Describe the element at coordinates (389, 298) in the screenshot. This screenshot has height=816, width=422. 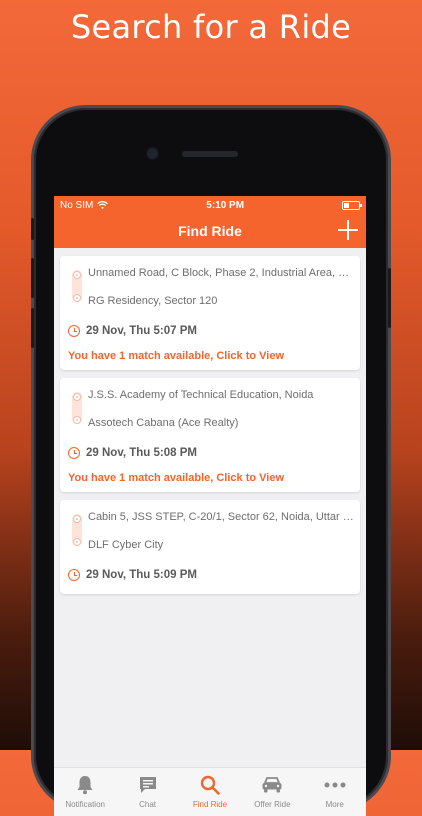
I see `power-button` at that location.